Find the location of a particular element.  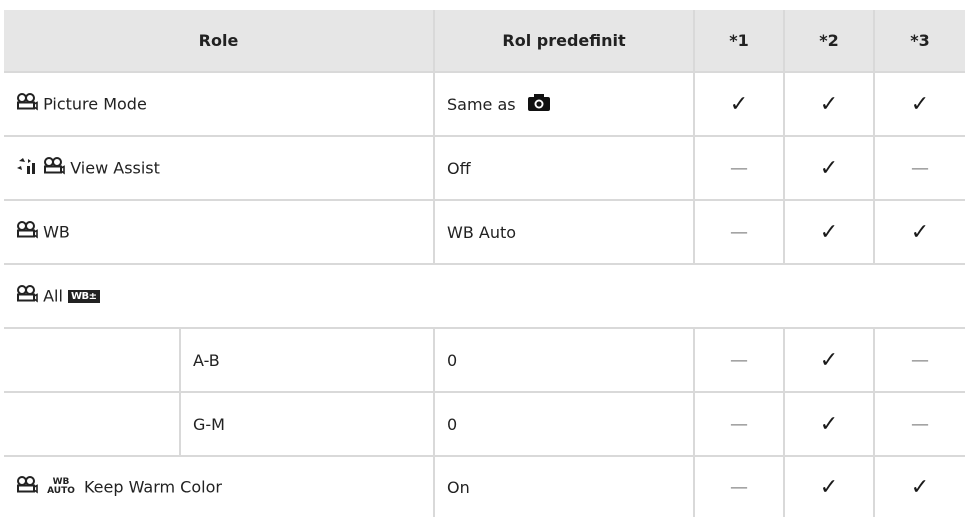

sub-role-label: A-B is located at coordinates (206, 360).